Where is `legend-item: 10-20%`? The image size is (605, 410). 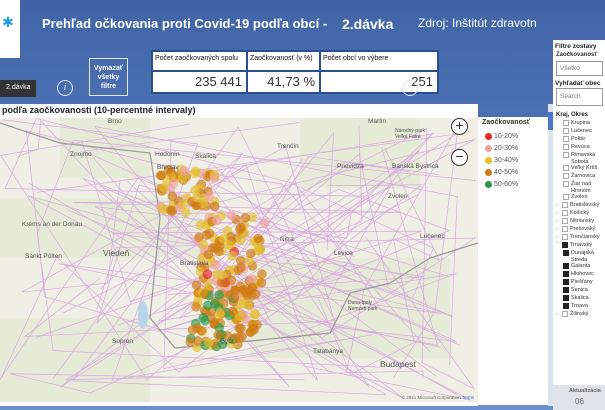
legend-item: 10-20% is located at coordinates (516, 136).